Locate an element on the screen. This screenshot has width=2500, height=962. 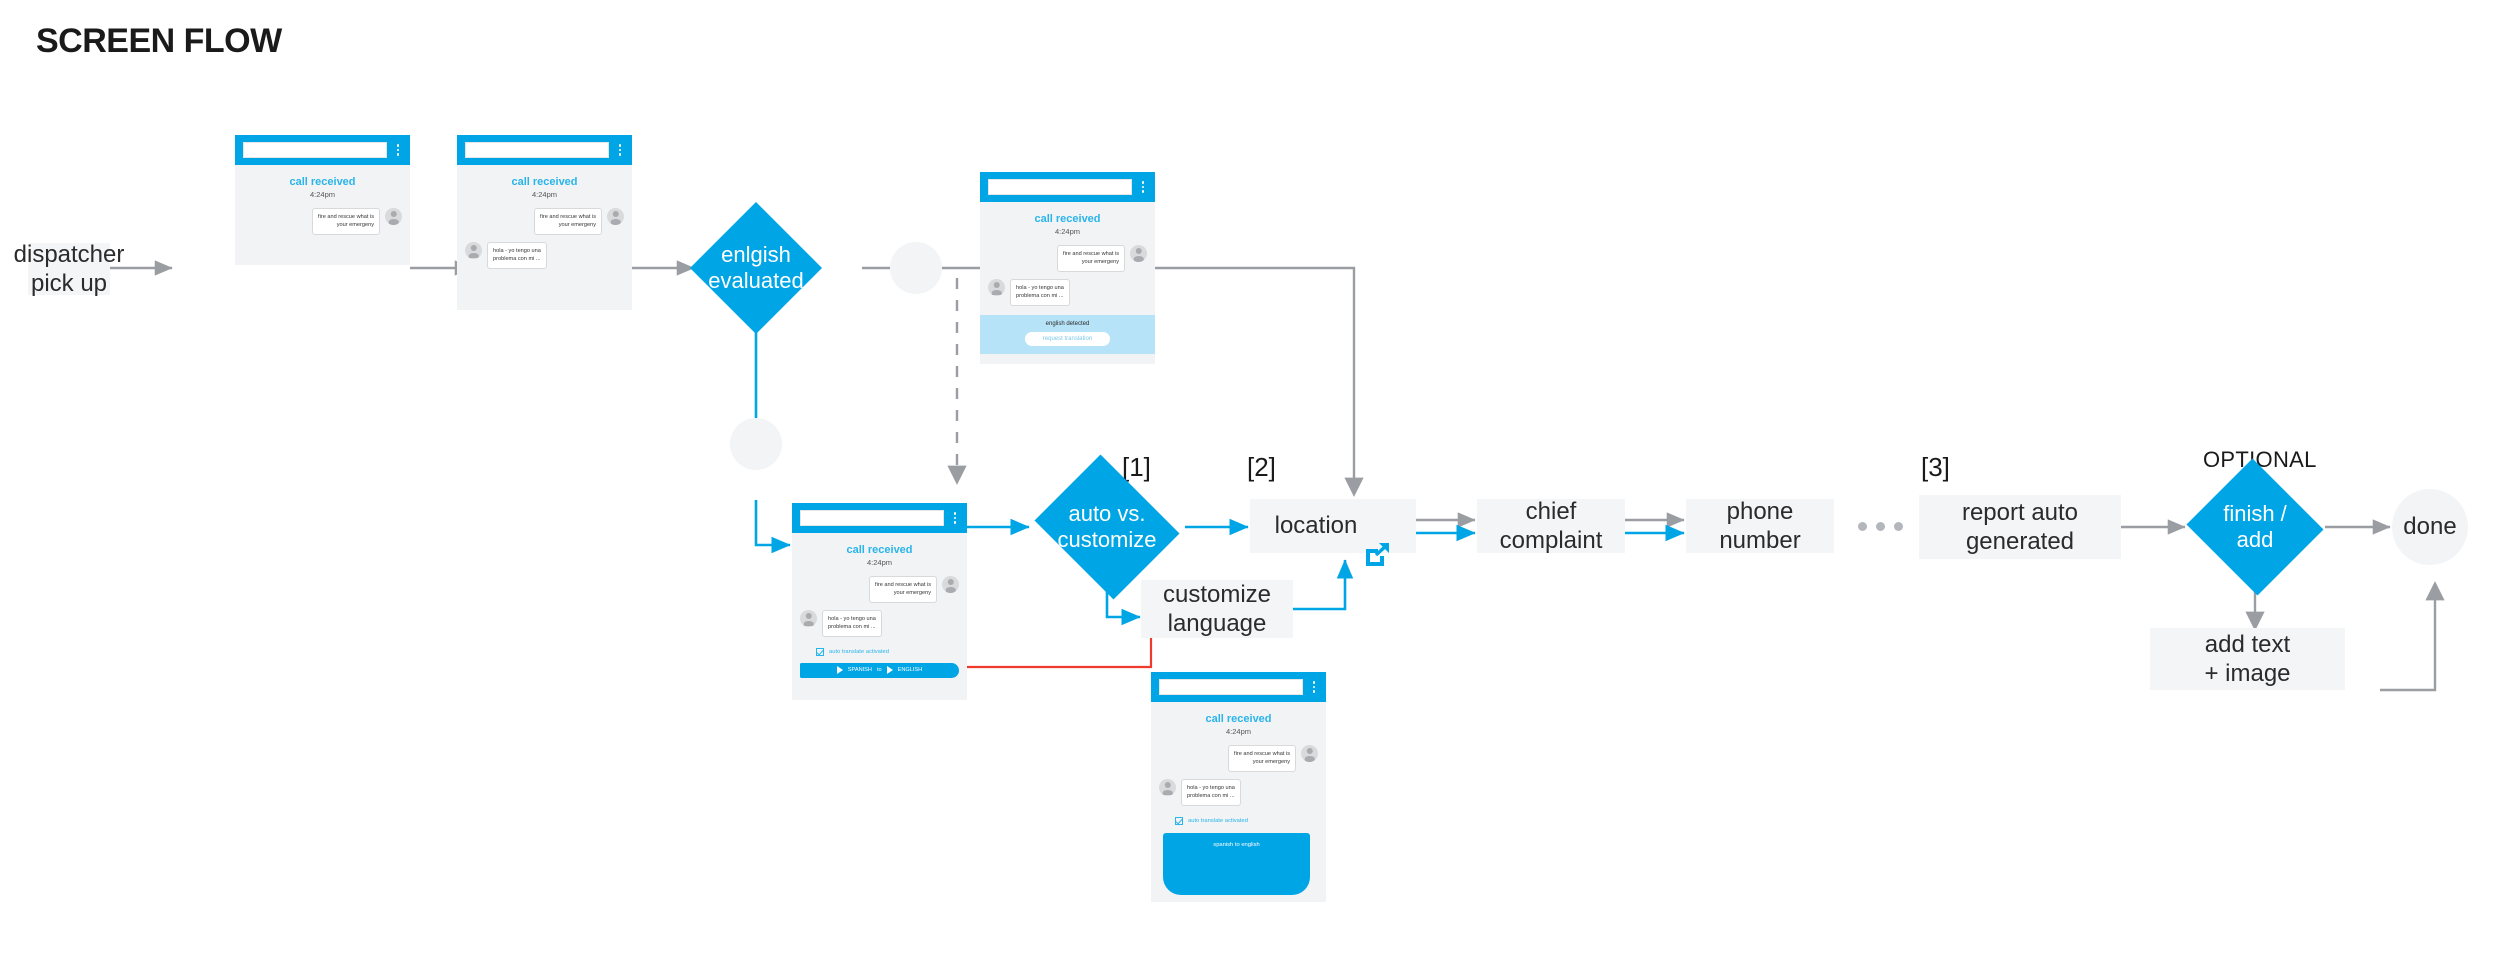
dispatcher-pick-up-box: dispatcher pick up is located at coordinates (69, 269).